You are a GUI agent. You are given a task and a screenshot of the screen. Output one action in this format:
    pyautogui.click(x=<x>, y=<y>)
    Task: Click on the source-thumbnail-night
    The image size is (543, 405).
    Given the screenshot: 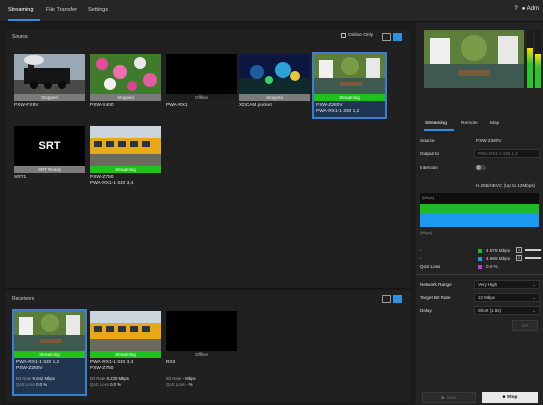 What is the action you would take?
    pyautogui.click(x=274, y=74)
    